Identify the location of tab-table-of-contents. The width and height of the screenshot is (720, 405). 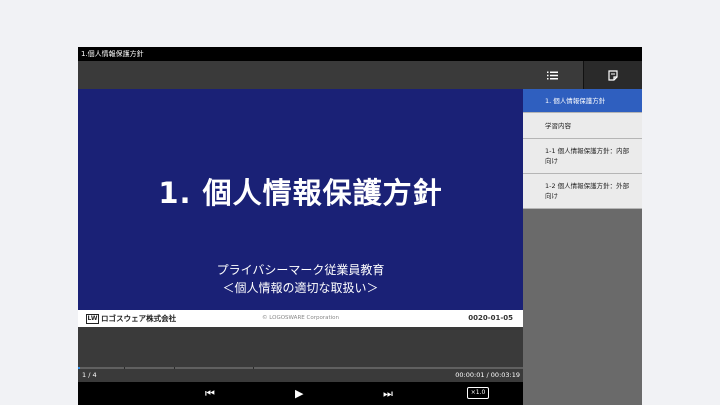
(553, 75).